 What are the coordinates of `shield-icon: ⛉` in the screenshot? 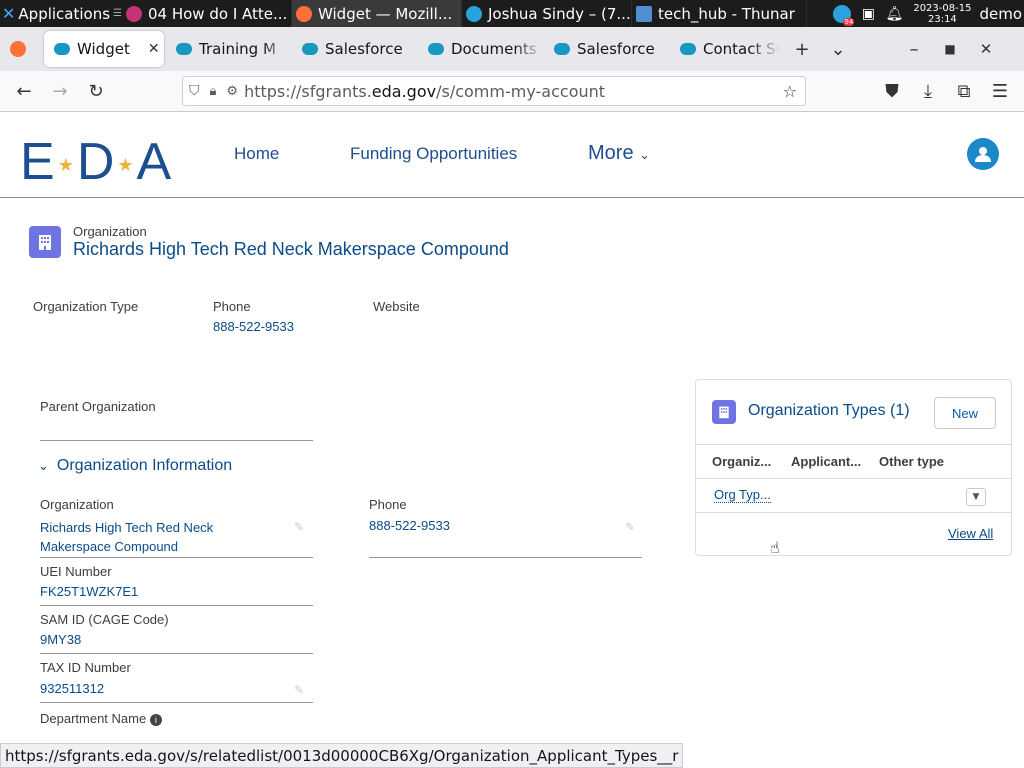 It's located at (194, 91).